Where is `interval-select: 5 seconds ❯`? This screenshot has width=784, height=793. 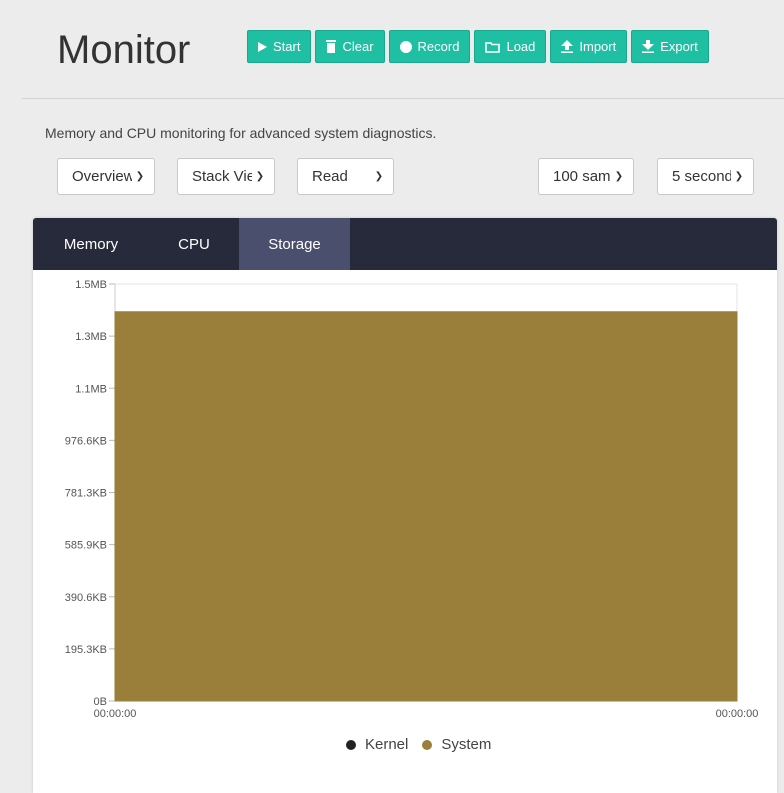
interval-select: 5 seconds ❯ is located at coordinates (705, 176).